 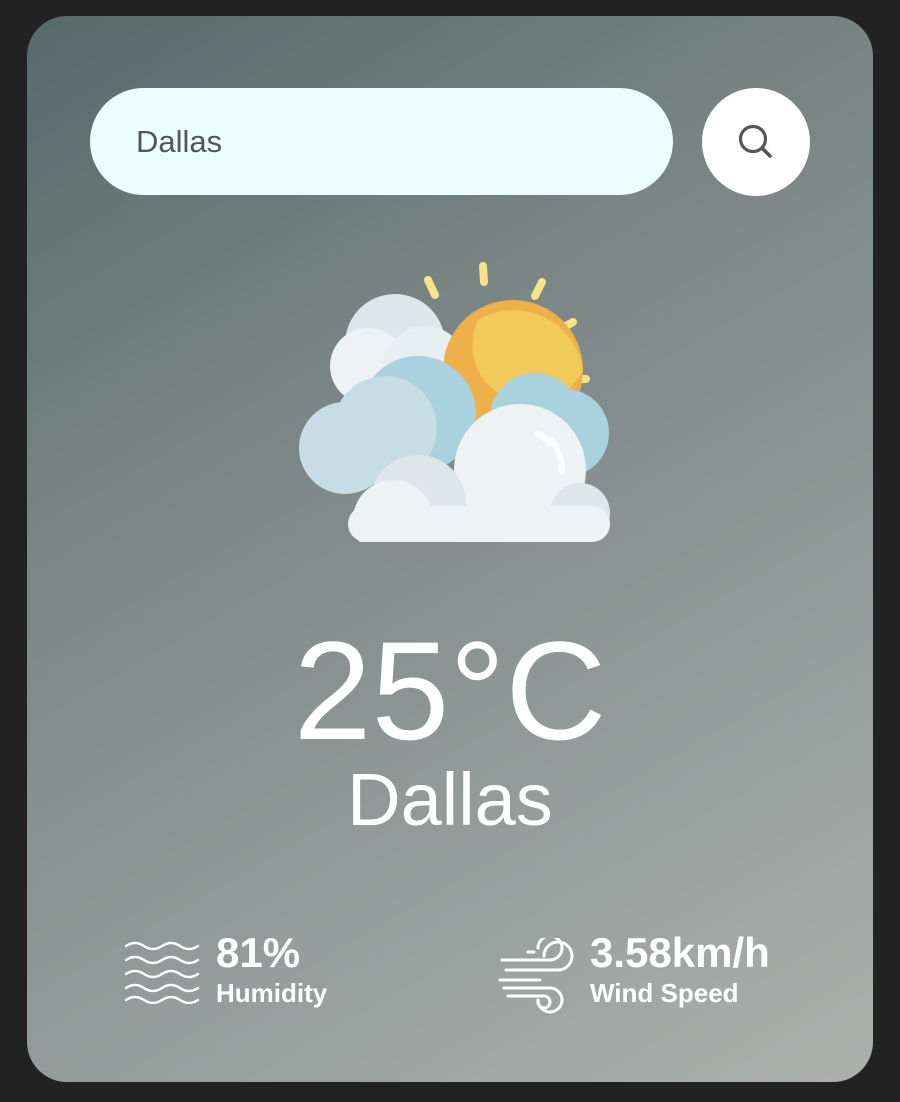 I want to click on search-input, so click(x=381, y=141).